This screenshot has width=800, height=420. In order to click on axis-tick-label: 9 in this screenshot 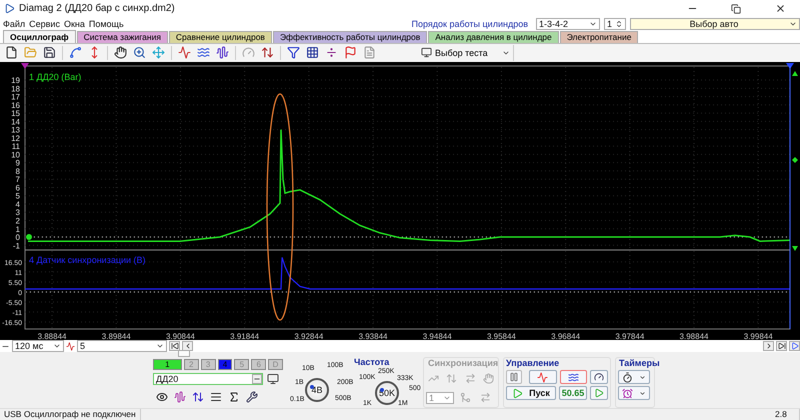, I will do `click(18, 163)`.